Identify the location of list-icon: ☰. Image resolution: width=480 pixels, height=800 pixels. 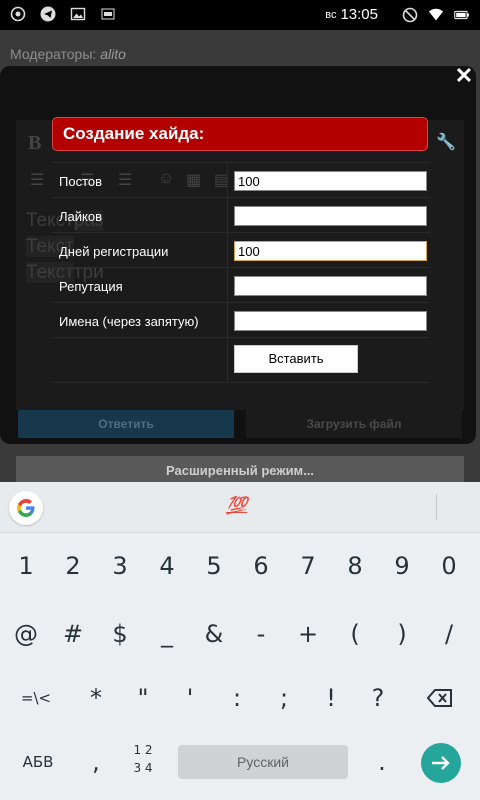
(37, 180).